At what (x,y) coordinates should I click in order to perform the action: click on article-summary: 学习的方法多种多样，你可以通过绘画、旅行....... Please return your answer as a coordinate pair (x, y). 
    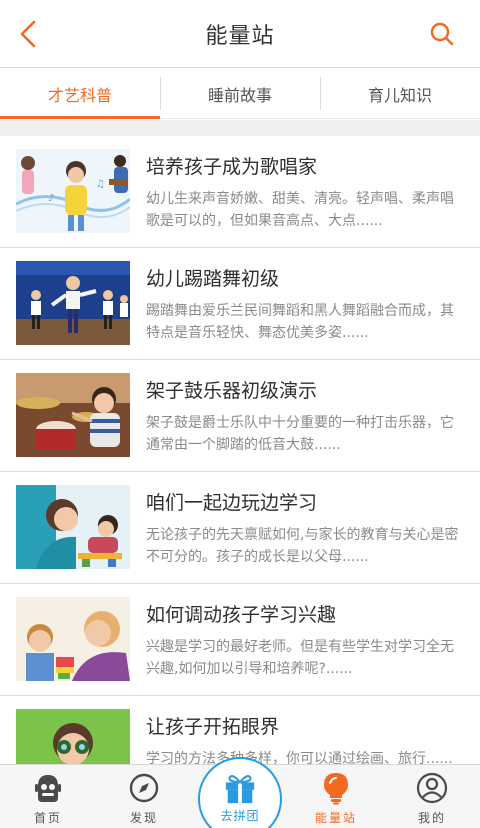
    Looking at the image, I should click on (299, 757).